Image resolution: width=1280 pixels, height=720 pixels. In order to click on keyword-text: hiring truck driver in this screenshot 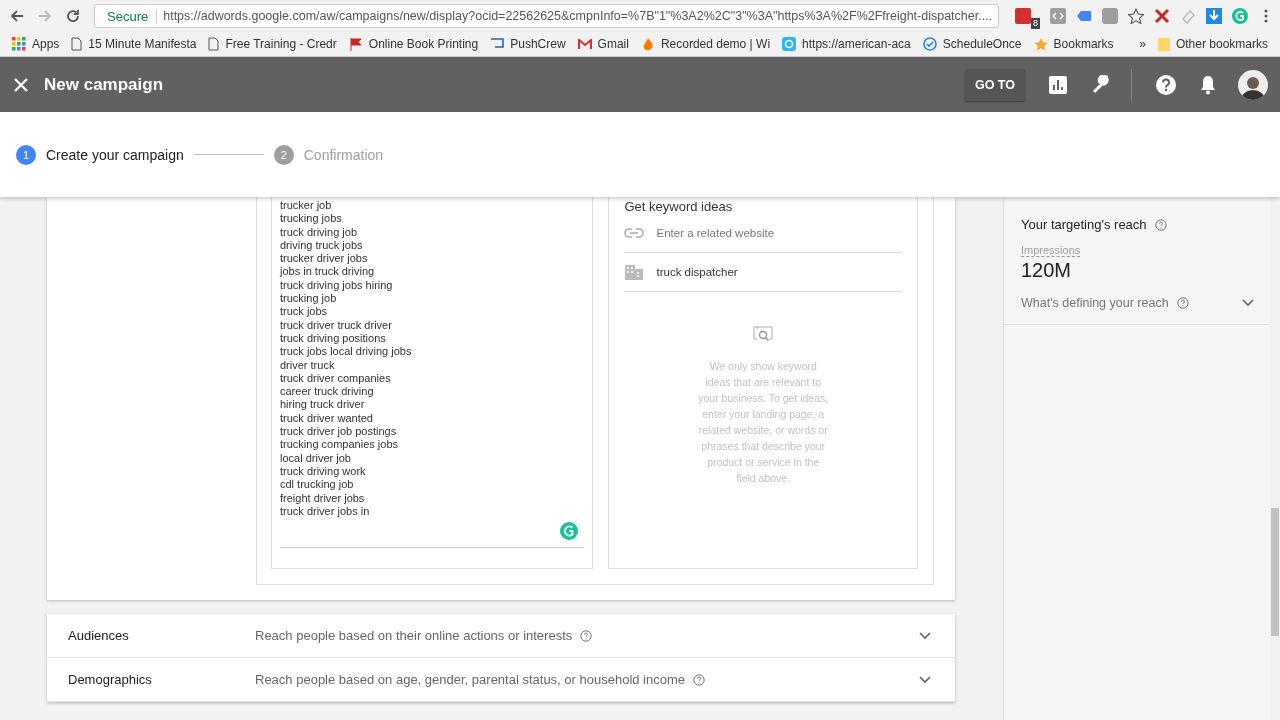, I will do `click(323, 405)`.